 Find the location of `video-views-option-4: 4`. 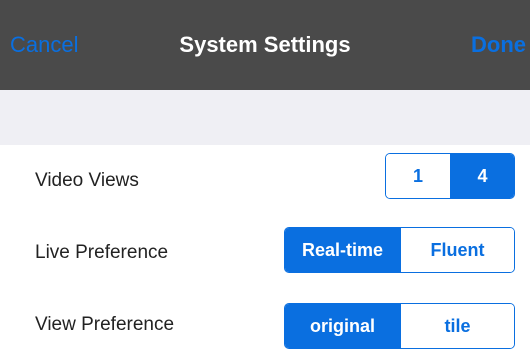

video-views-option-4: 4 is located at coordinates (482, 176).